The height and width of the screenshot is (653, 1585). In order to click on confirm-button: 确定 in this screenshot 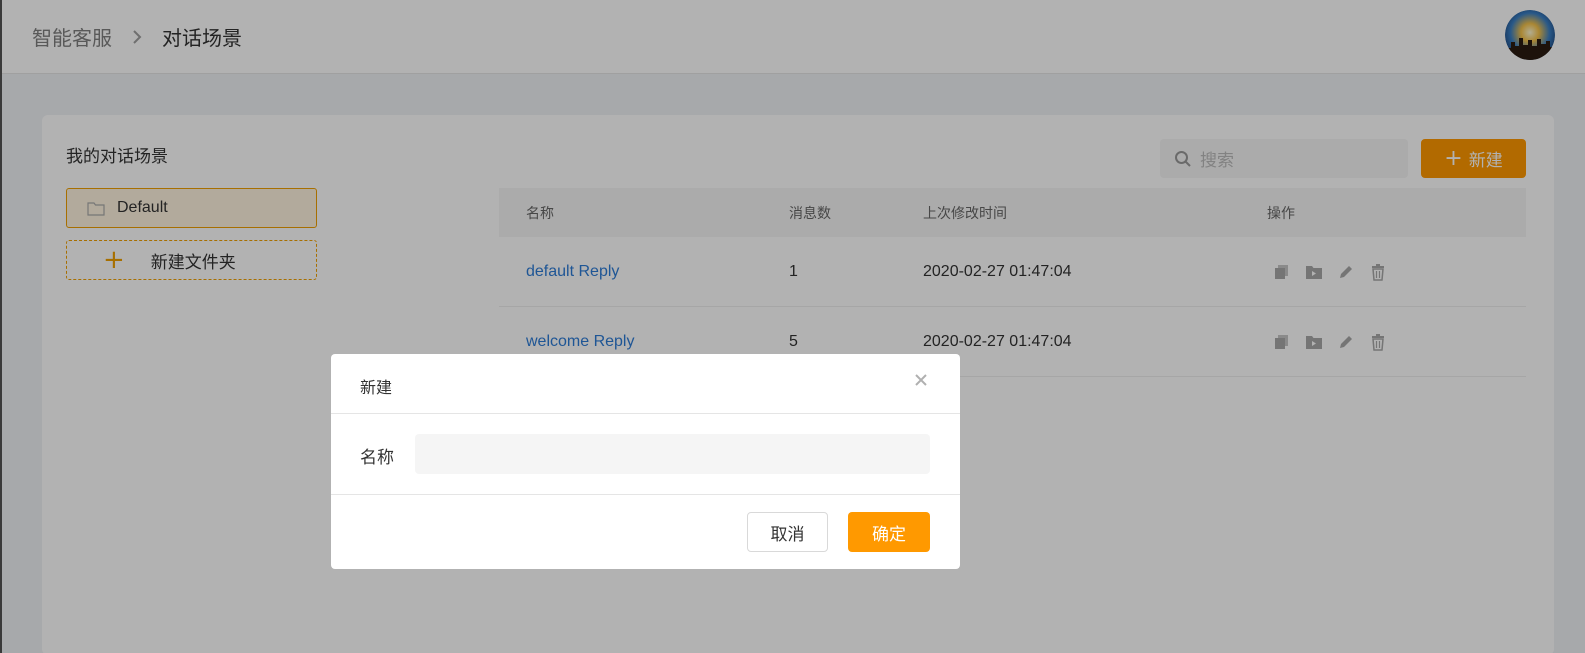, I will do `click(889, 532)`.